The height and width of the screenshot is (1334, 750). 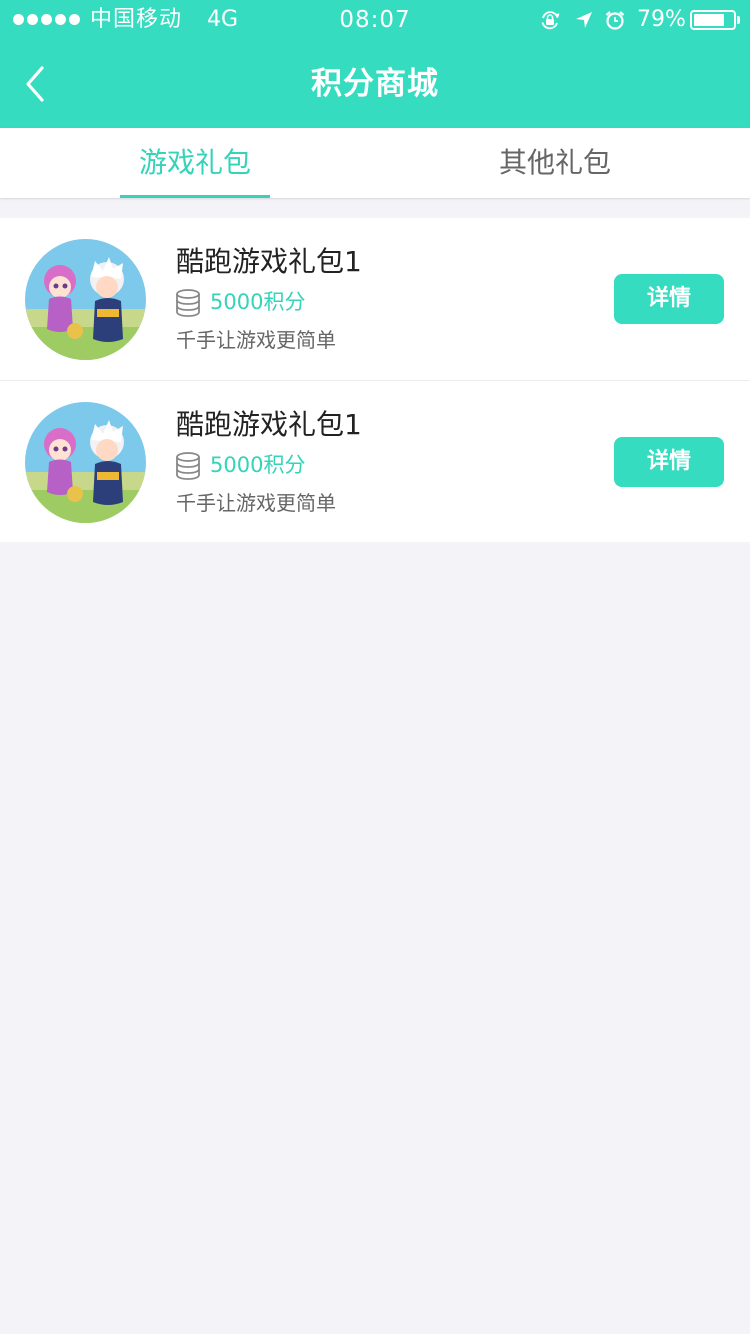 What do you see at coordinates (375, 163) in the screenshot?
I see `tab-bar: 游戏礼包 其他礼包` at bounding box center [375, 163].